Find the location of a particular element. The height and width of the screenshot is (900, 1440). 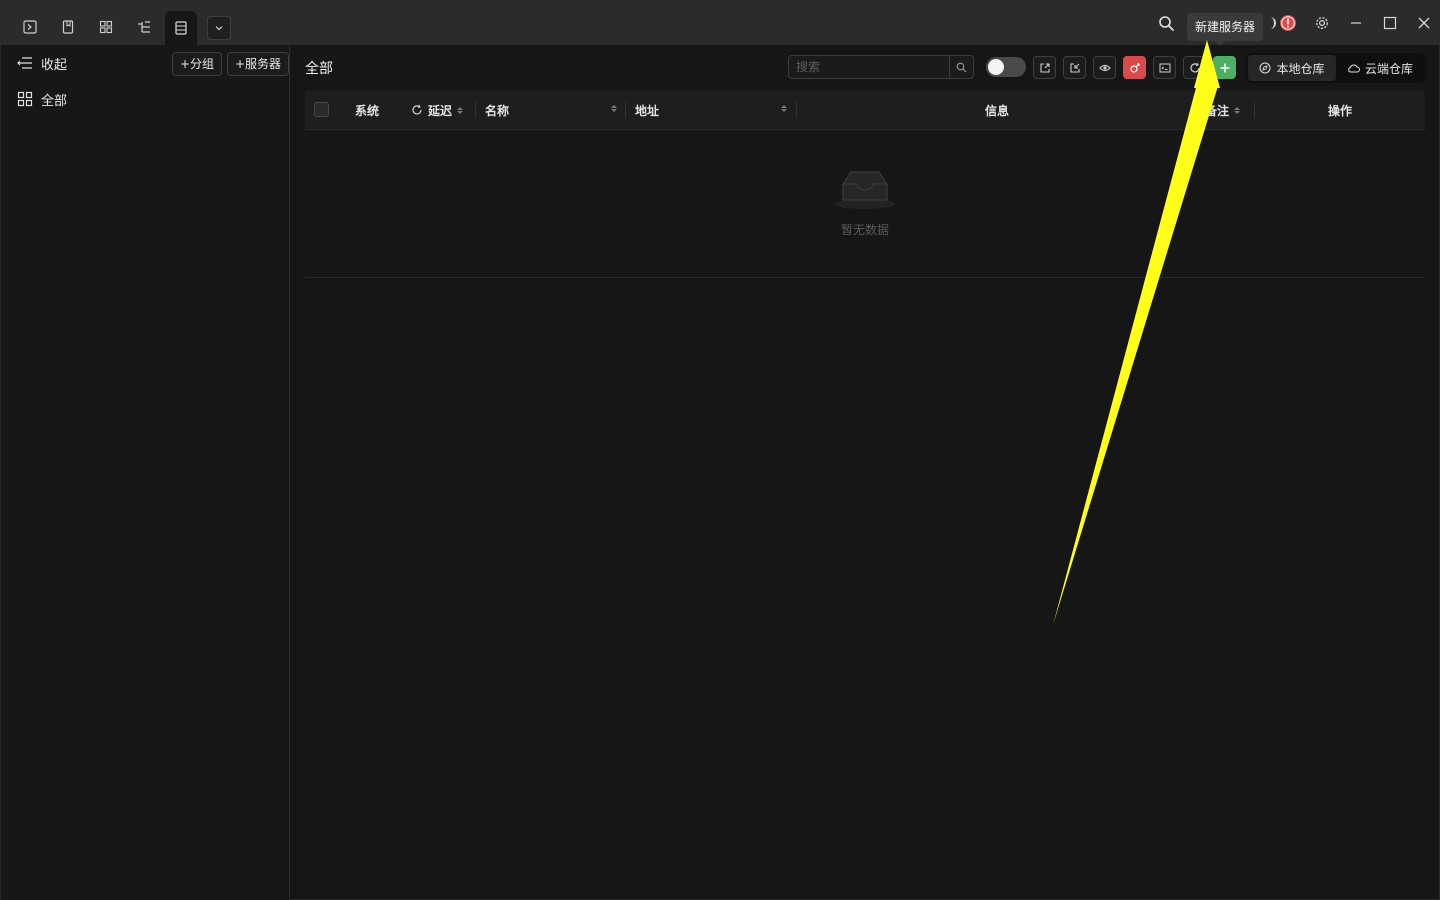

add-server-button: +服务器 is located at coordinates (258, 64).